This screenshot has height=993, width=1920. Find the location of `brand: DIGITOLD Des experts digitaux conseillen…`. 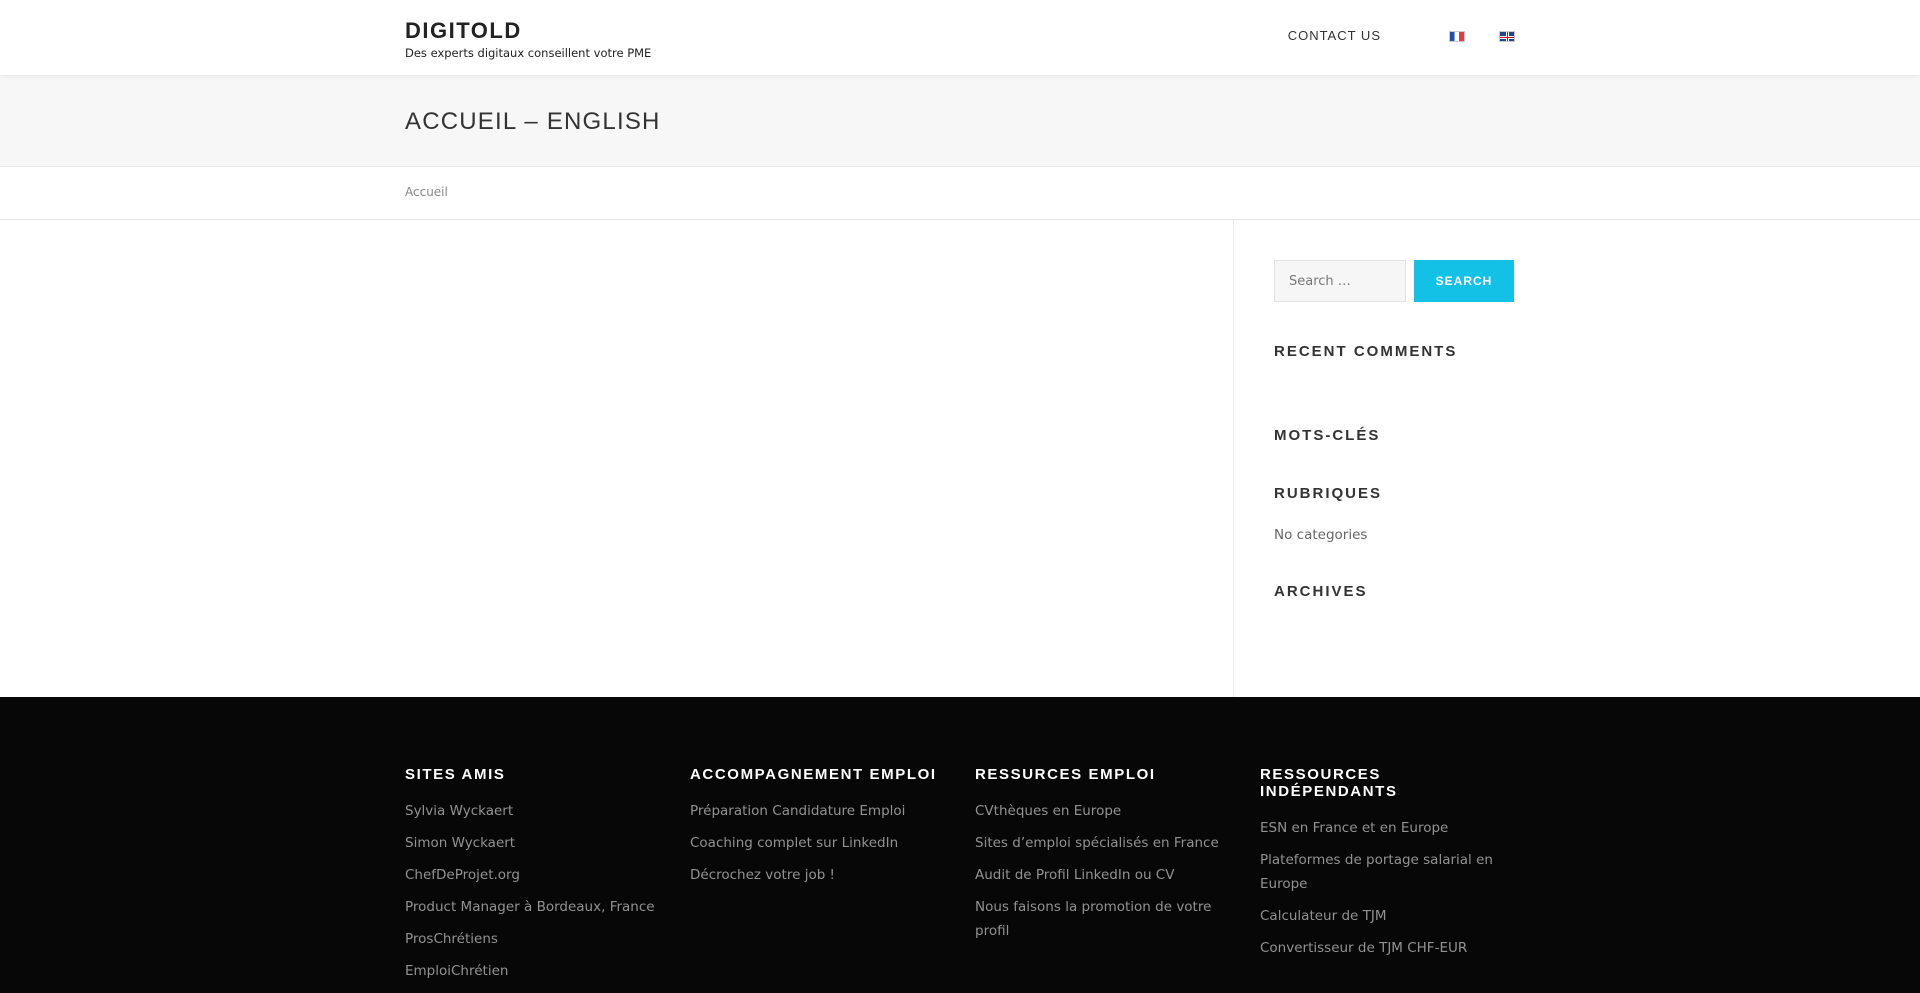

brand: DIGITOLD Des experts digitaux conseillen… is located at coordinates (528, 39).